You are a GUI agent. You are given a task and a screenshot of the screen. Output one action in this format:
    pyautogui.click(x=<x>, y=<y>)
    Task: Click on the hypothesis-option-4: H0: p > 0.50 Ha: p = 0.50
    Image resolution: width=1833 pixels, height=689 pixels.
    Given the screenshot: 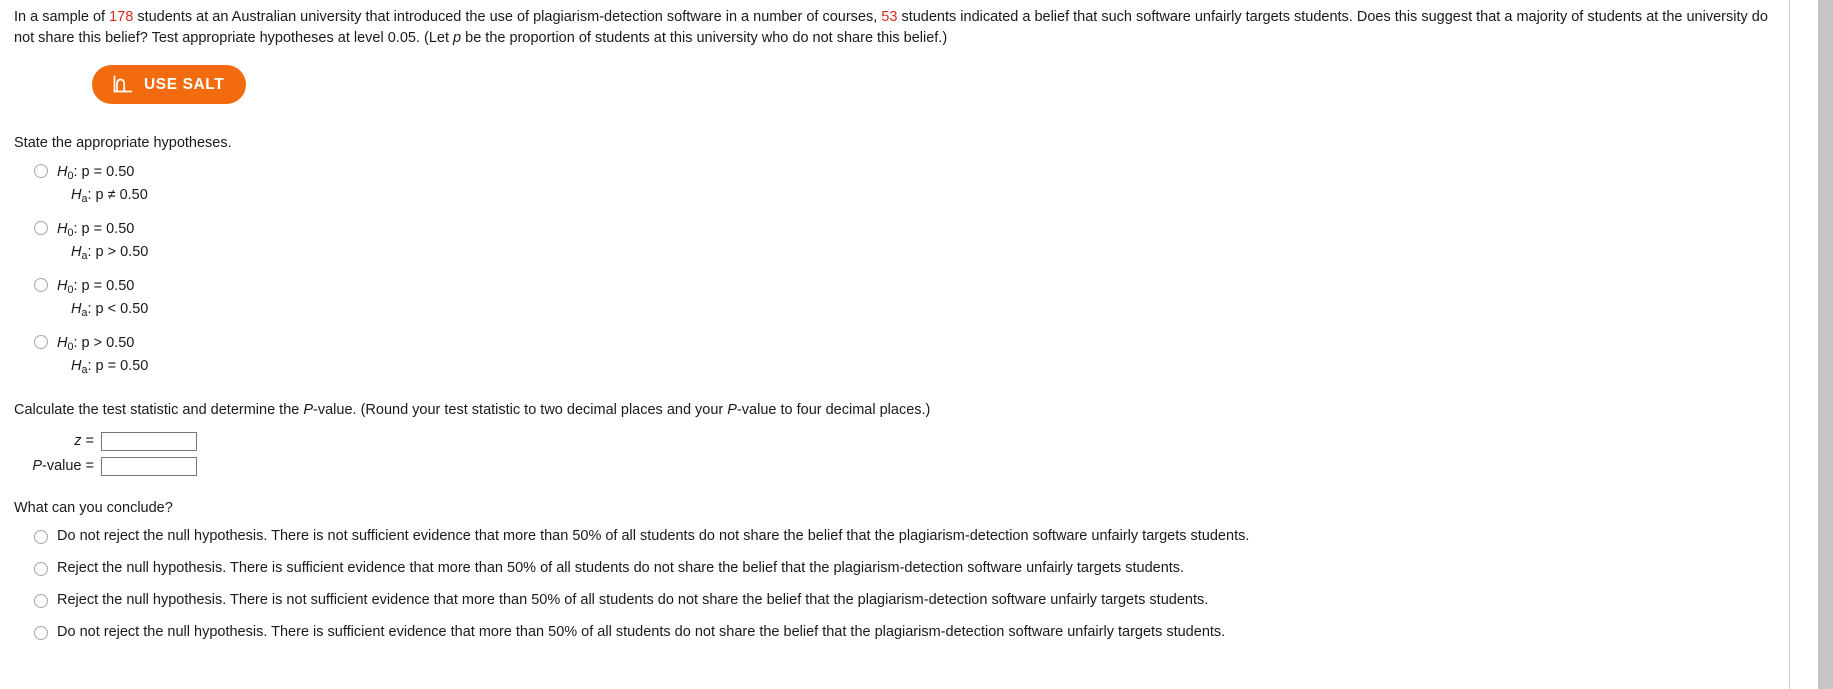 What is the action you would take?
    pyautogui.click(x=904, y=355)
    